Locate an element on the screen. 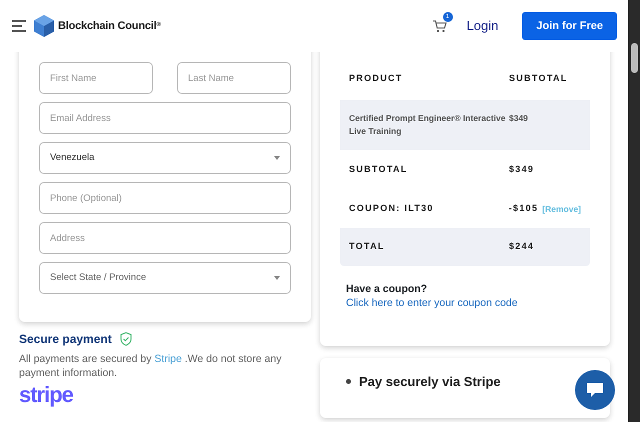  chat-bubble-icon is located at coordinates (595, 390).